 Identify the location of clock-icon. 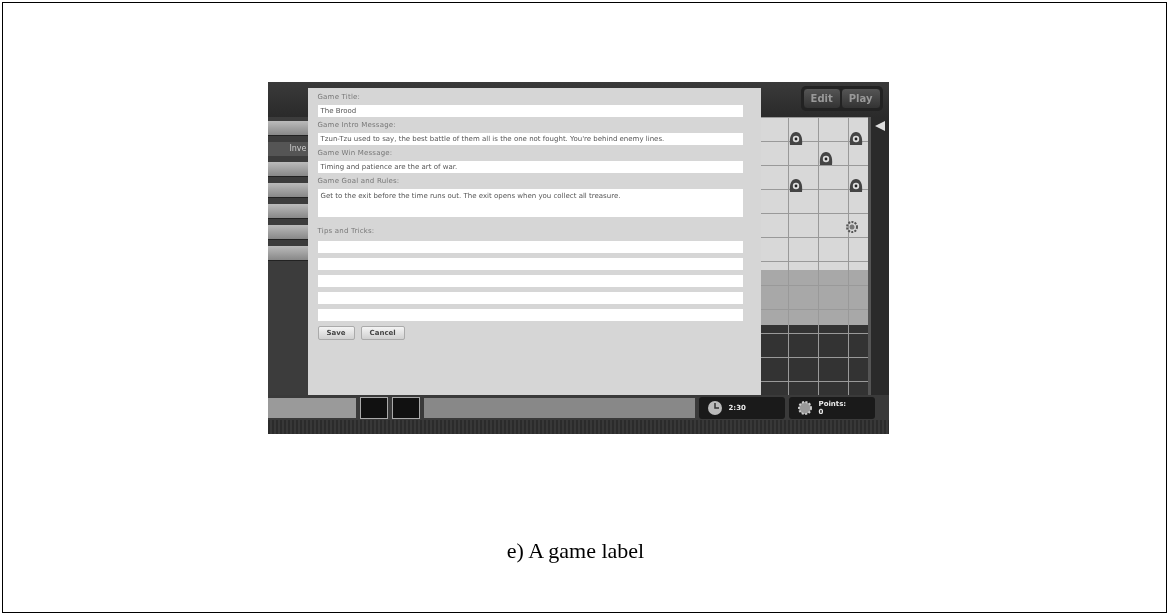
(714, 407).